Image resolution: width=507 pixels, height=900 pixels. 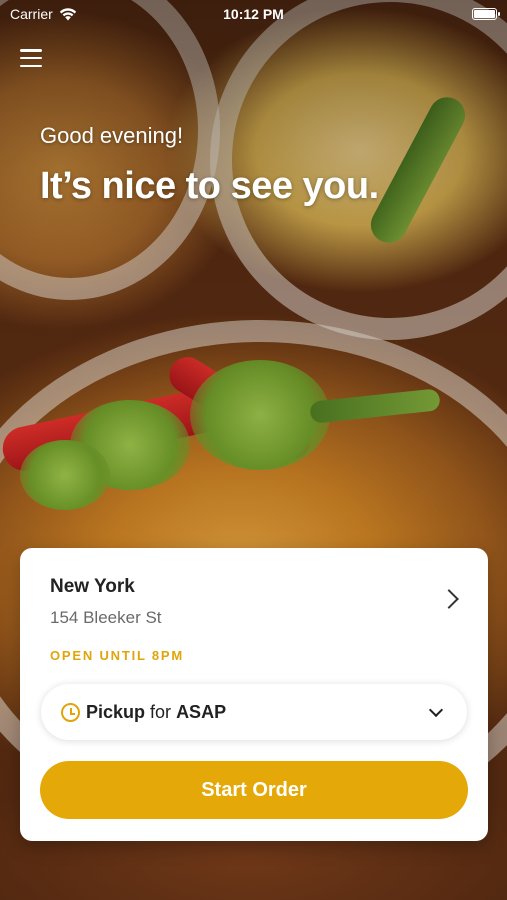 I want to click on start-order-button: Start Order, so click(x=254, y=790).